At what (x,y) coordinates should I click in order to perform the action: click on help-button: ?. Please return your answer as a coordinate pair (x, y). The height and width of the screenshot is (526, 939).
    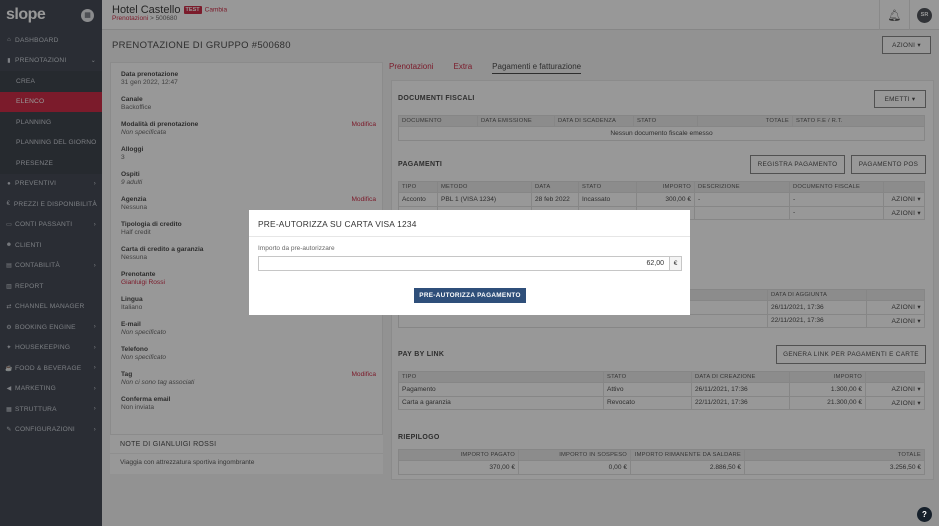
    Looking at the image, I should click on (924, 514).